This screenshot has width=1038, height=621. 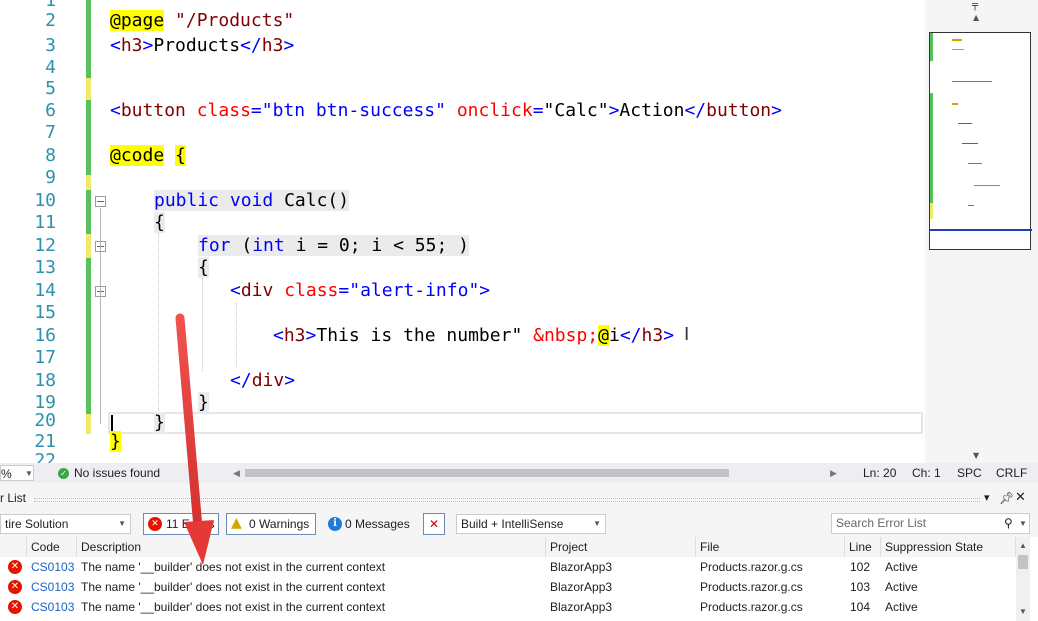 What do you see at coordinates (45, 357) in the screenshot?
I see `line-number: 17` at bounding box center [45, 357].